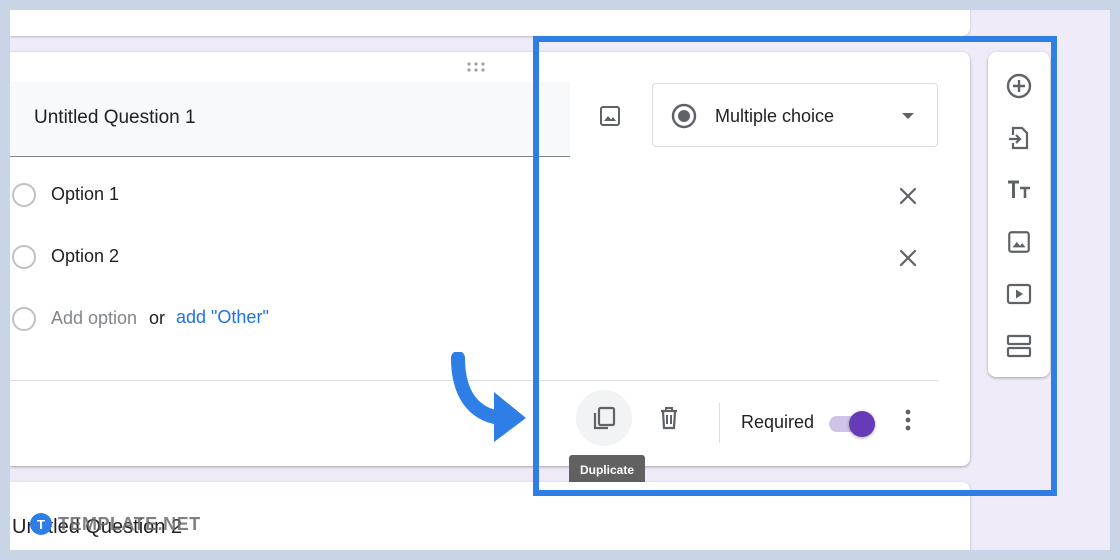  Describe the element at coordinates (85, 256) in the screenshot. I see `option-label: Option 2` at that location.